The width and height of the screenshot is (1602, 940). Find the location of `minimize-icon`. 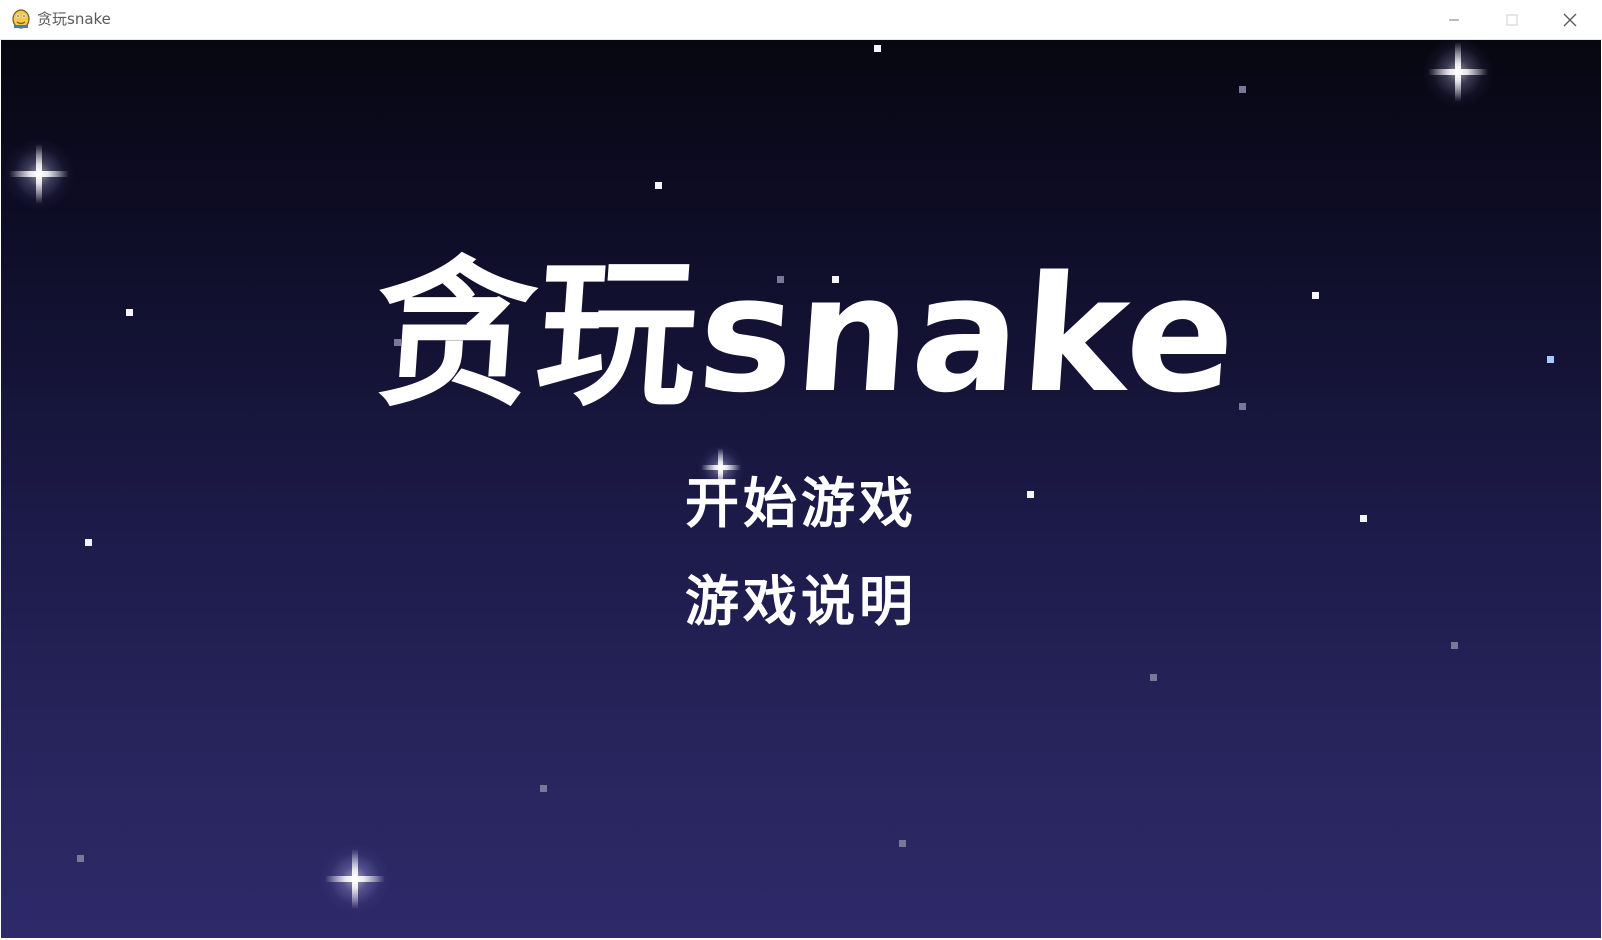

minimize-icon is located at coordinates (1454, 19).